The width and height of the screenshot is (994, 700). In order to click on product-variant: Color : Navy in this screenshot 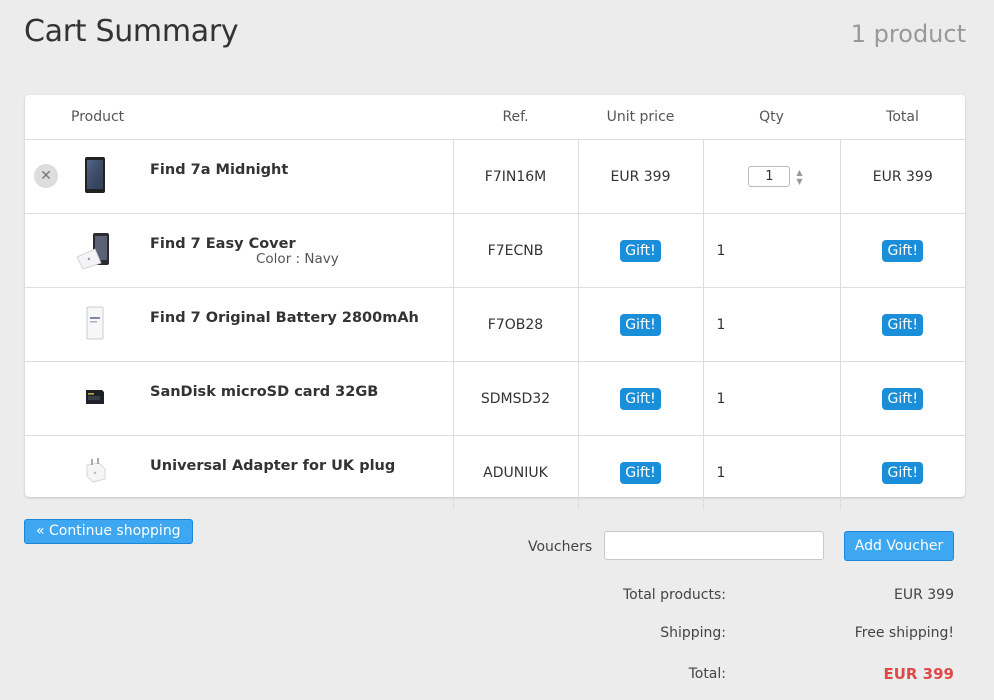, I will do `click(297, 259)`.